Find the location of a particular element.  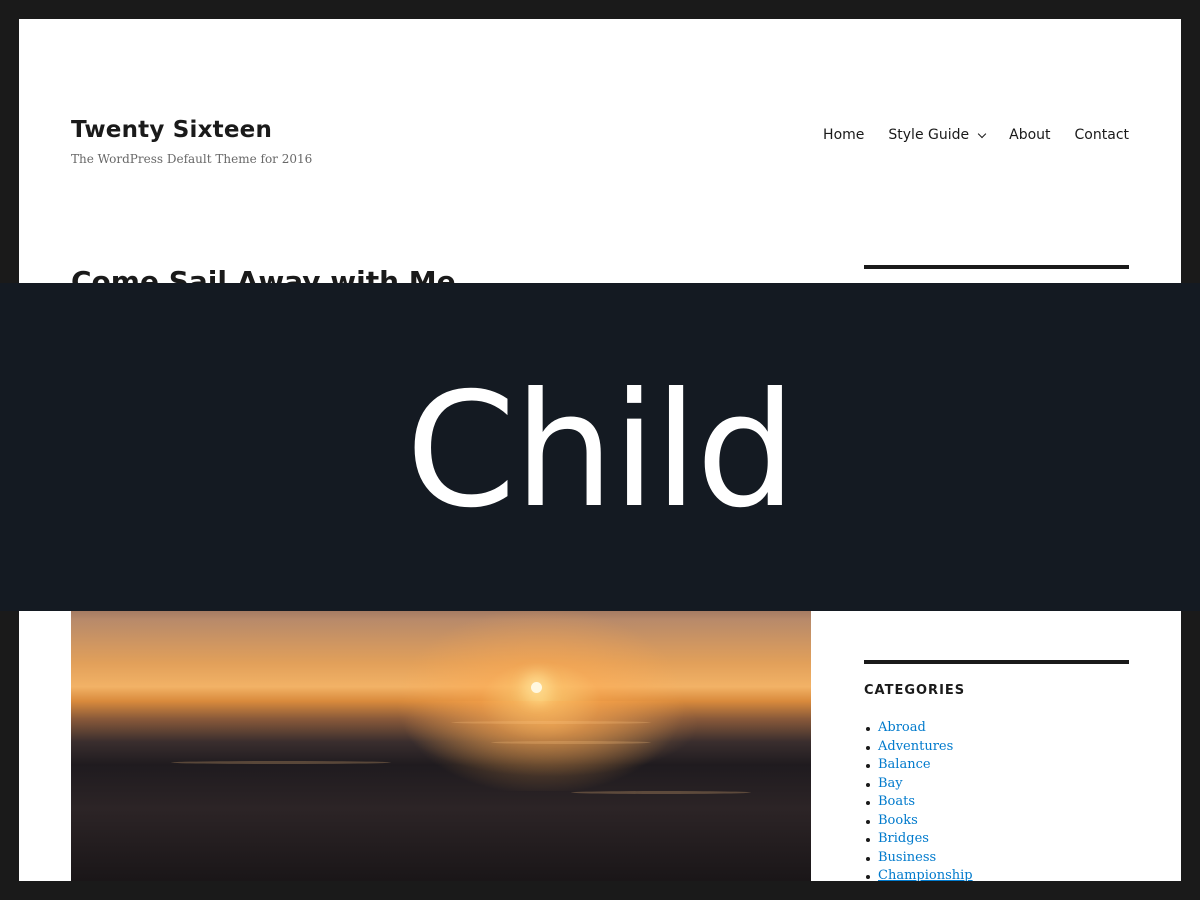

list-item: Books is located at coordinates (918, 821).